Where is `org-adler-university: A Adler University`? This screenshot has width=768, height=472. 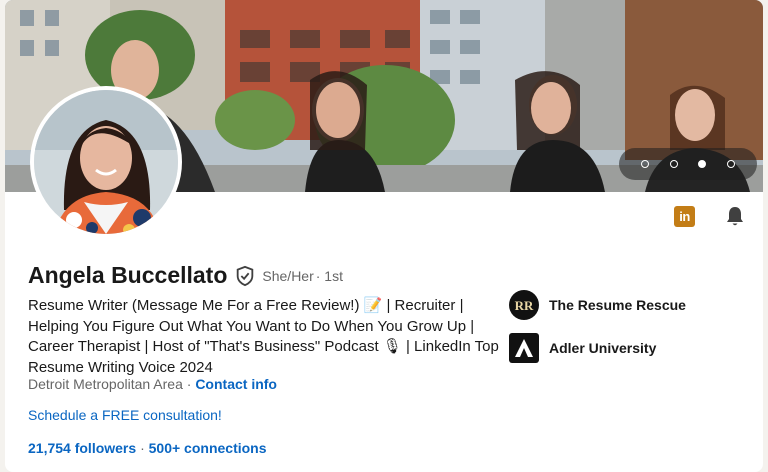
org-adler-university: A Adler University is located at coordinates (582, 348).